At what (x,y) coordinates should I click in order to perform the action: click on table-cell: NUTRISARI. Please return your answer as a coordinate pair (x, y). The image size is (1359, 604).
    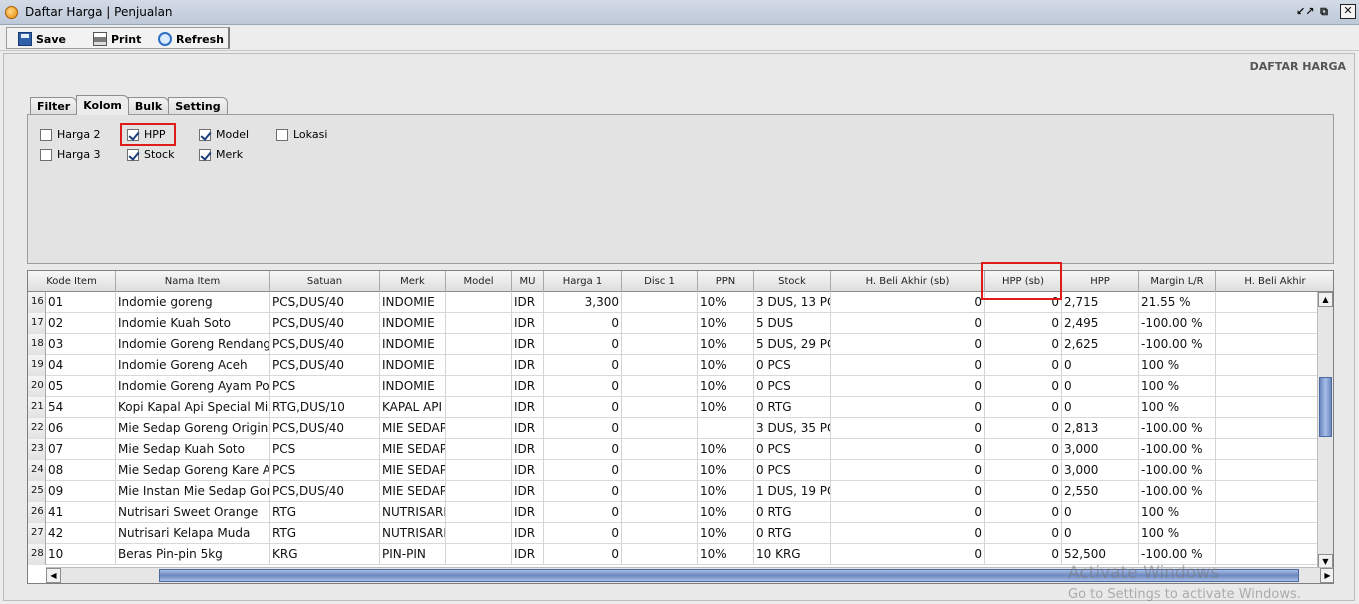
    Looking at the image, I should click on (413, 533).